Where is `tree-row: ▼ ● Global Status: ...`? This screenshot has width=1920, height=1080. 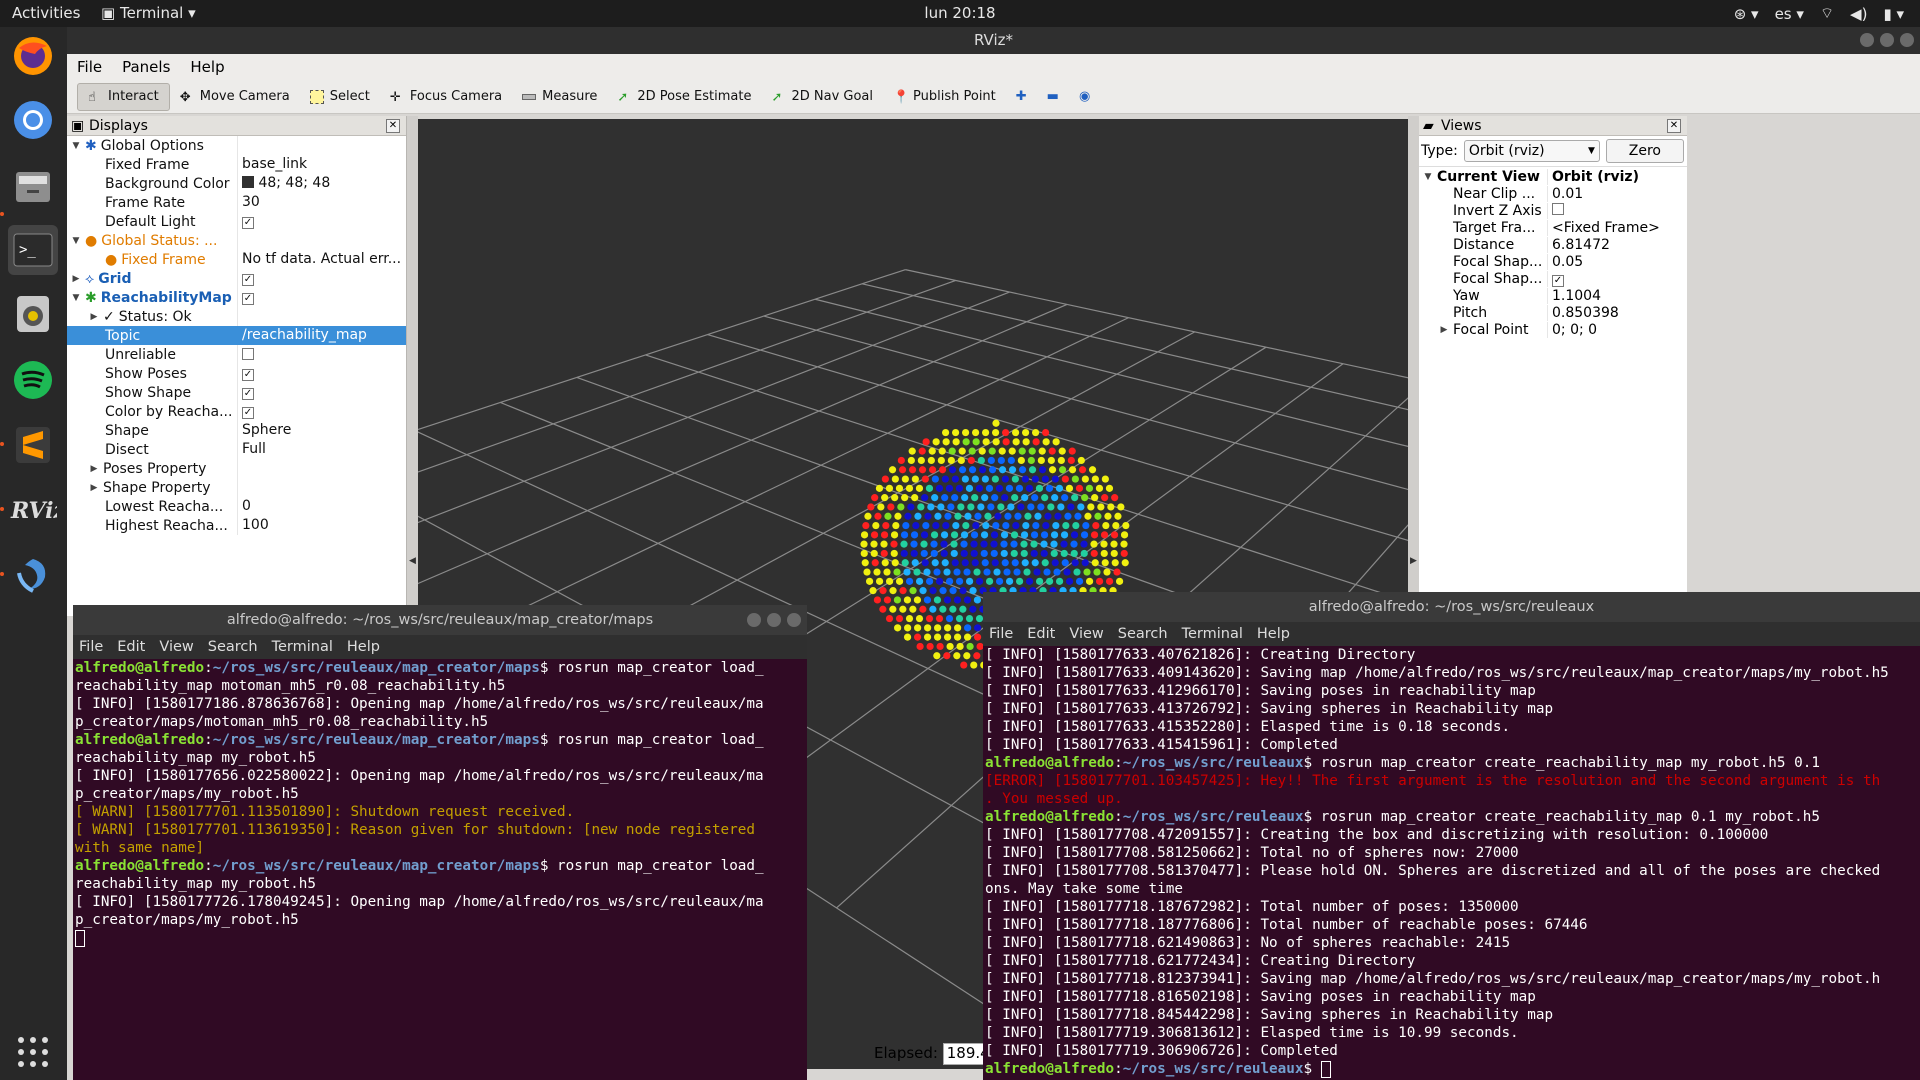 tree-row: ▼ ● Global Status: ... is located at coordinates (236, 240).